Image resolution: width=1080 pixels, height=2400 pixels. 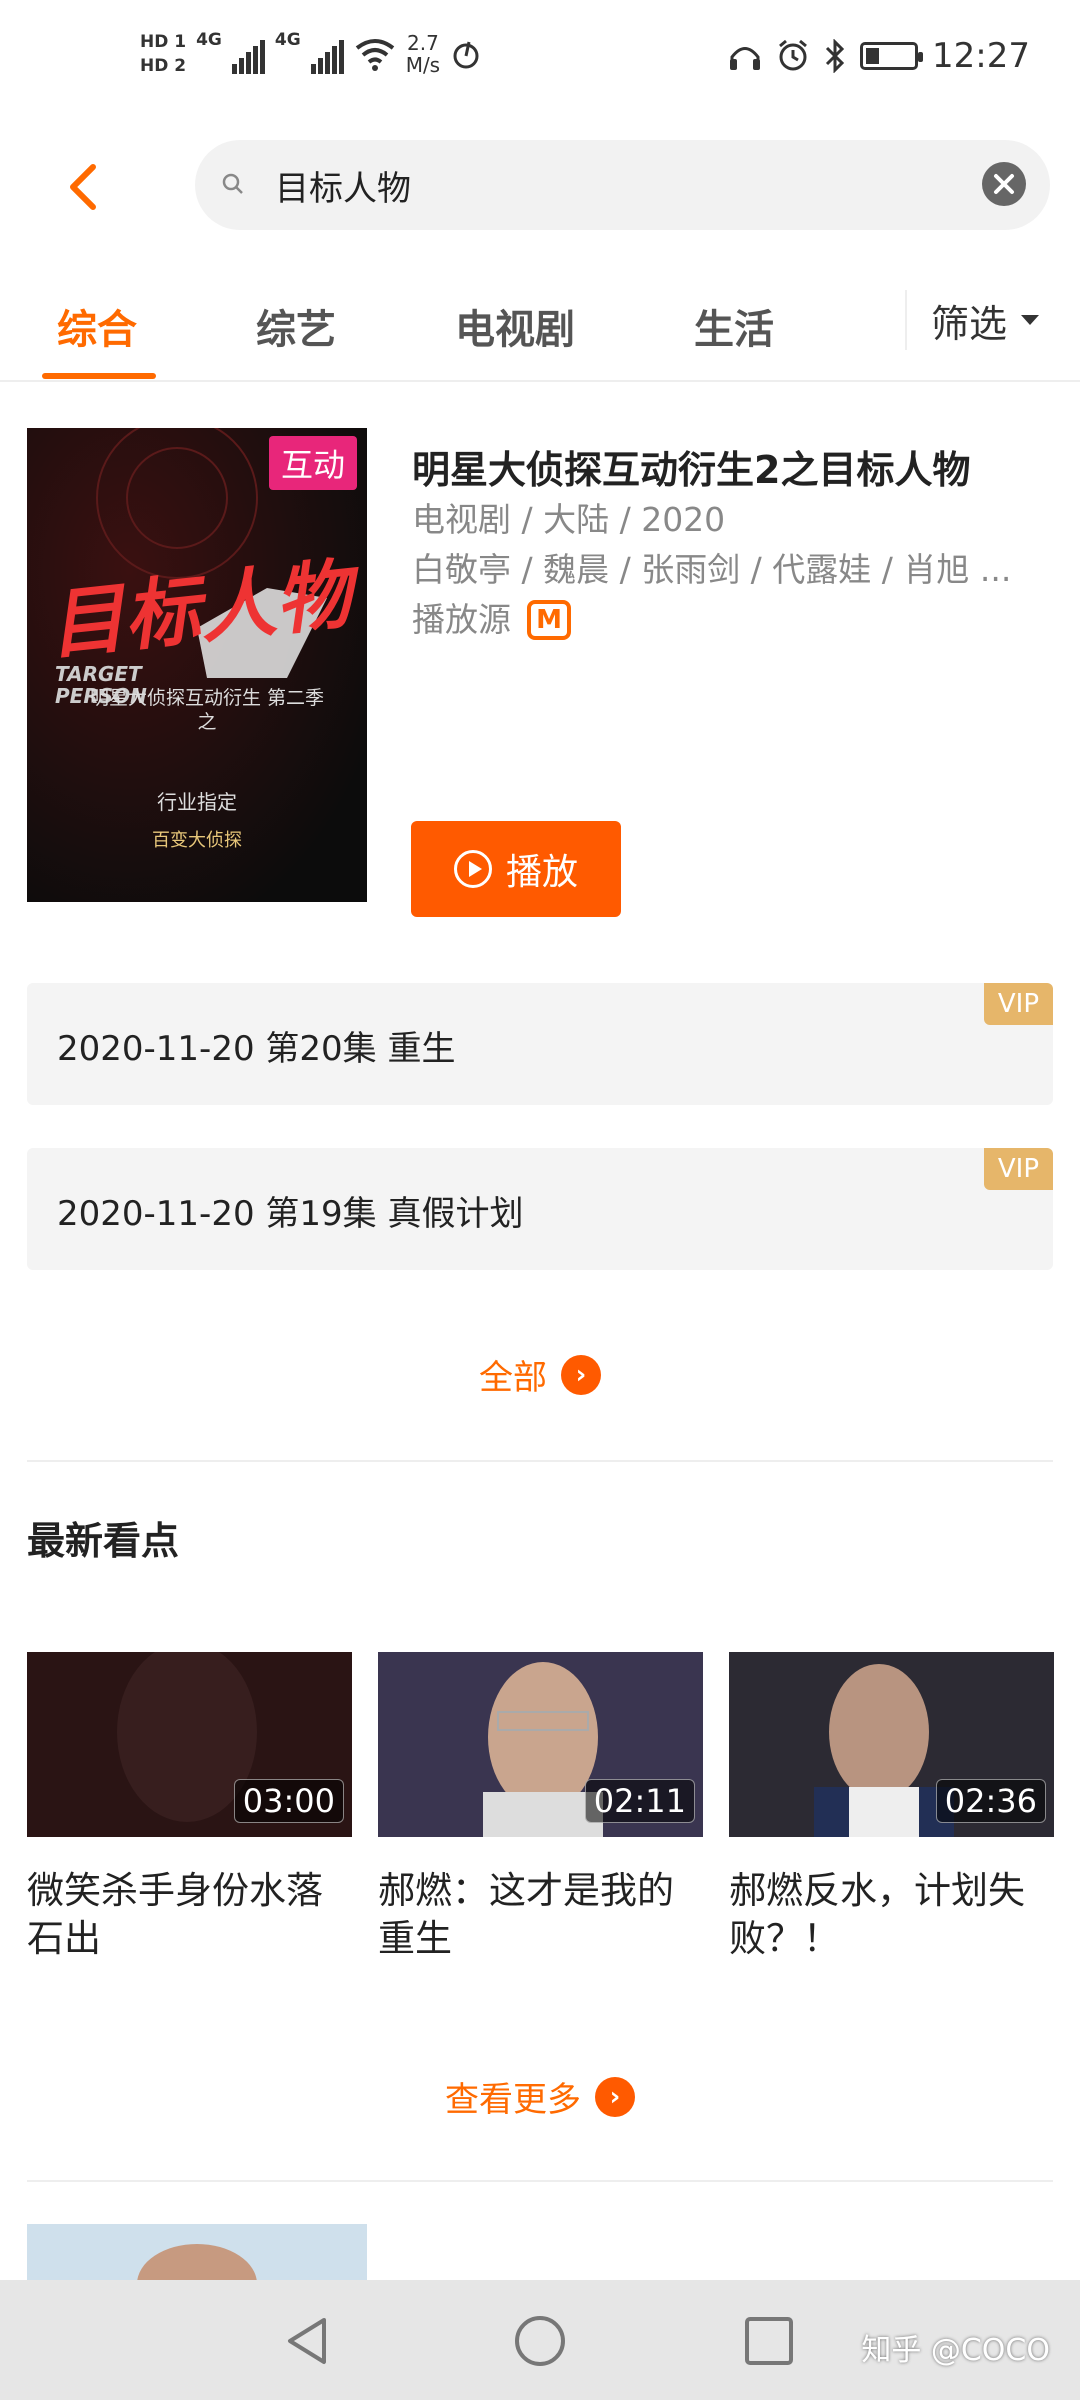 I want to click on filter-button: 筛选, so click(x=972, y=320).